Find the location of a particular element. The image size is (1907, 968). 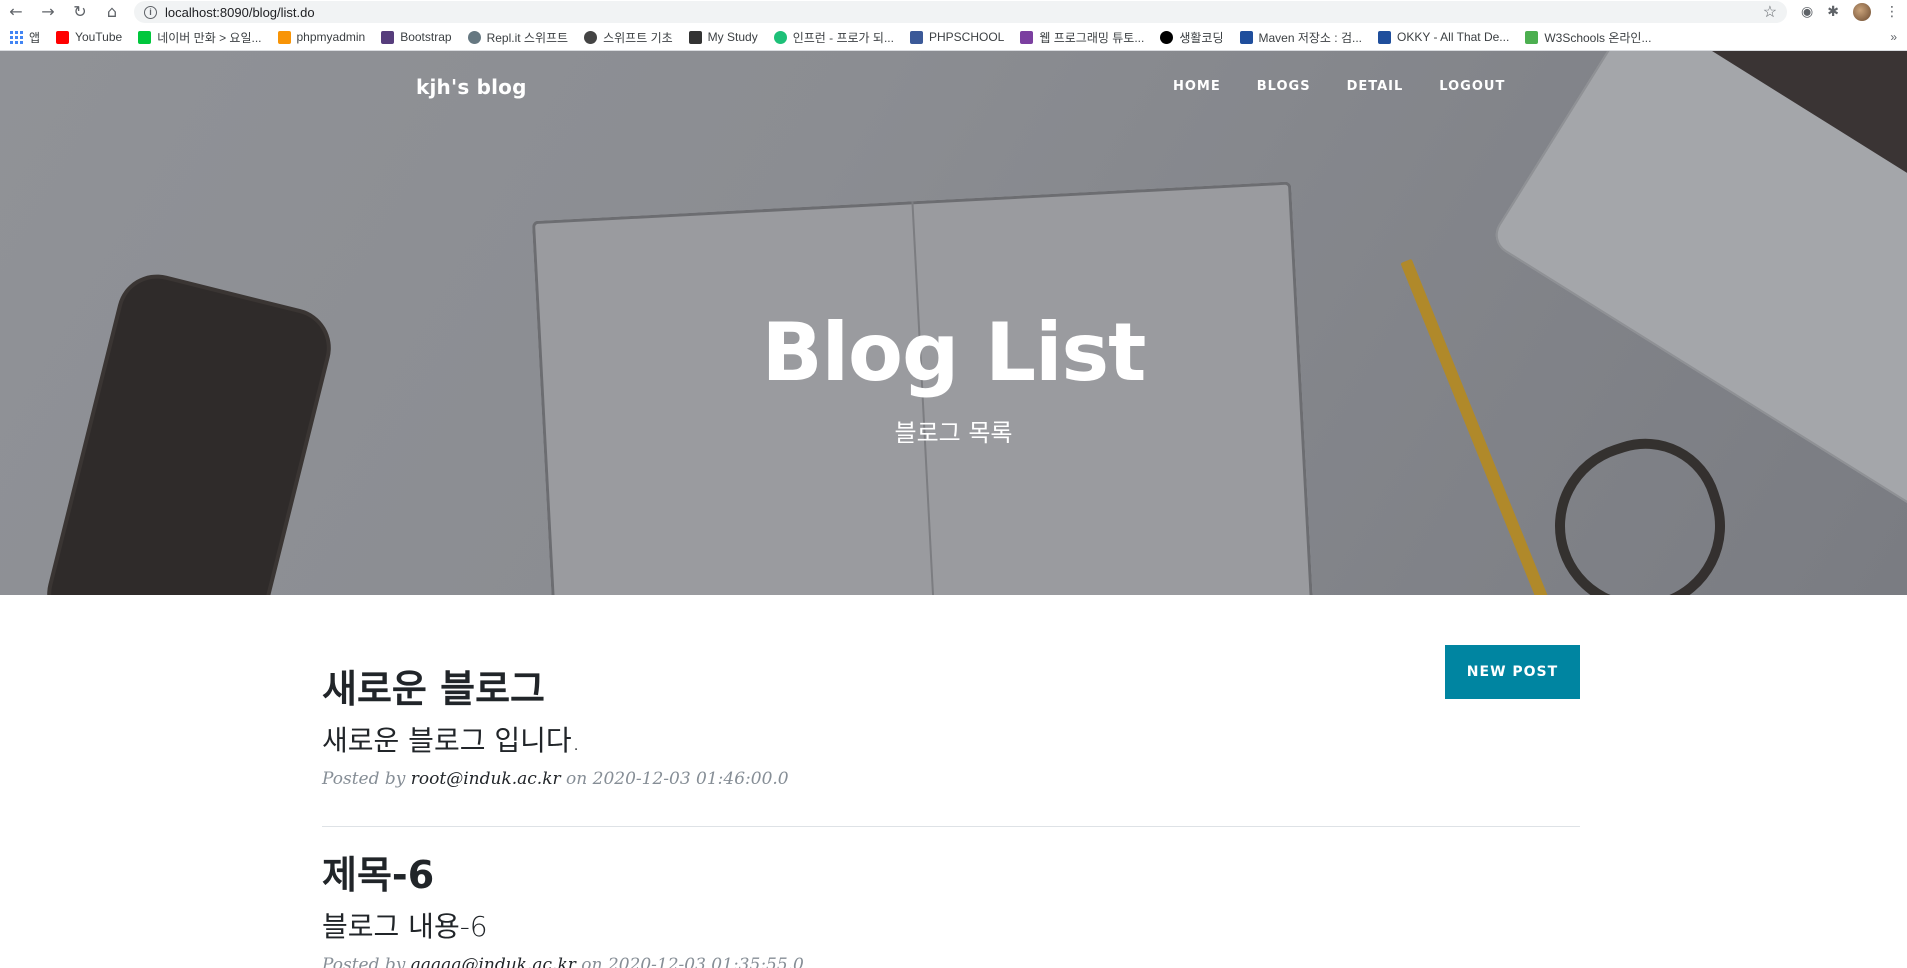

globe-icon is located at coordinates (591, 37).